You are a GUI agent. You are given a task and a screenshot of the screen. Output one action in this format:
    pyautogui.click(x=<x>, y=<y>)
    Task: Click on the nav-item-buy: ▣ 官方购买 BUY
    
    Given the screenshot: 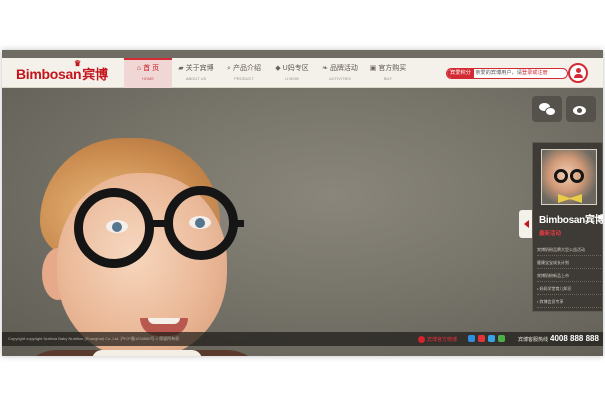 What is the action you would take?
    pyautogui.click(x=388, y=73)
    